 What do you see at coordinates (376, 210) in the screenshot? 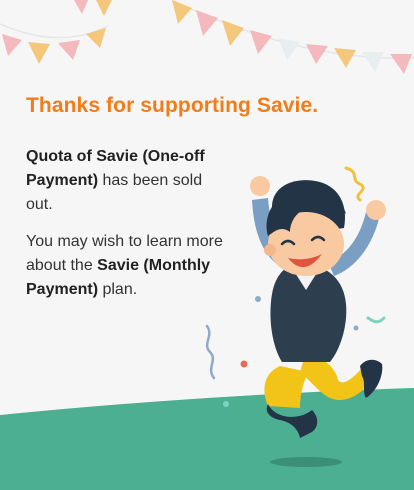
I see `right-hand` at bounding box center [376, 210].